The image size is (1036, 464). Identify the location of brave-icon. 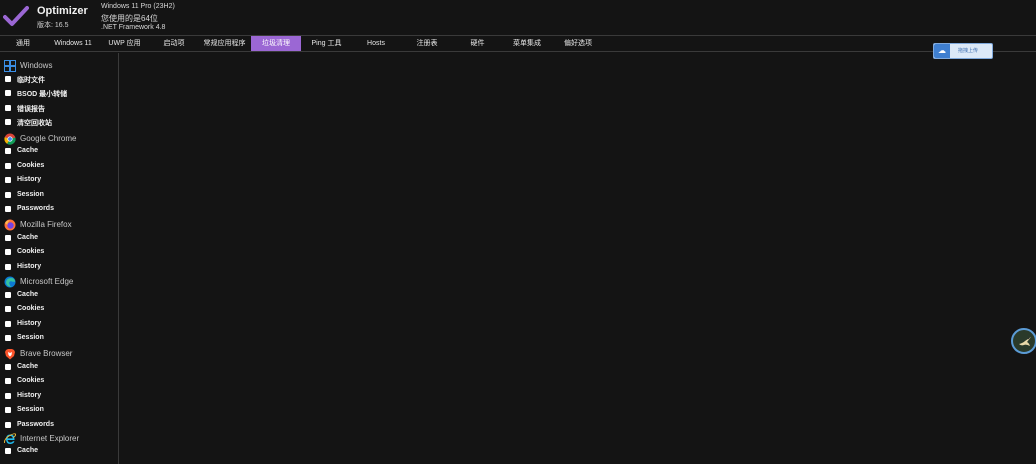
(10, 354).